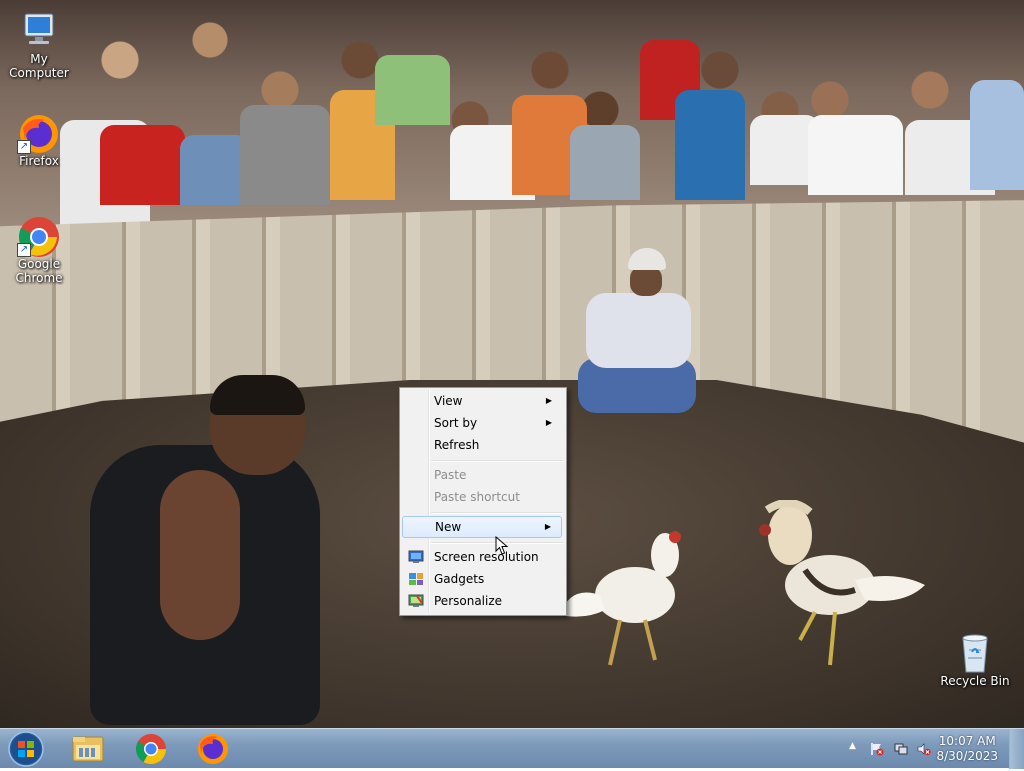  What do you see at coordinates (39, 161) in the screenshot?
I see `desktop-icon-label: Firefox` at bounding box center [39, 161].